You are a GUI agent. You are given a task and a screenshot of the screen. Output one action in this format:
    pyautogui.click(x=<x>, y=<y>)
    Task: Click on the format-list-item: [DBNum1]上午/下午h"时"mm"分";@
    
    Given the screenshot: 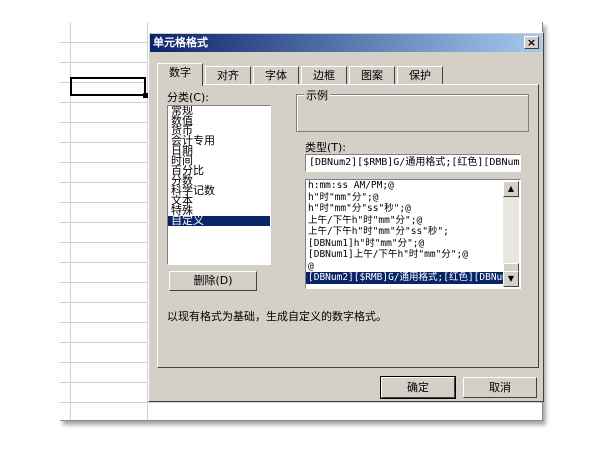 What is the action you would take?
    pyautogui.click(x=405, y=255)
    